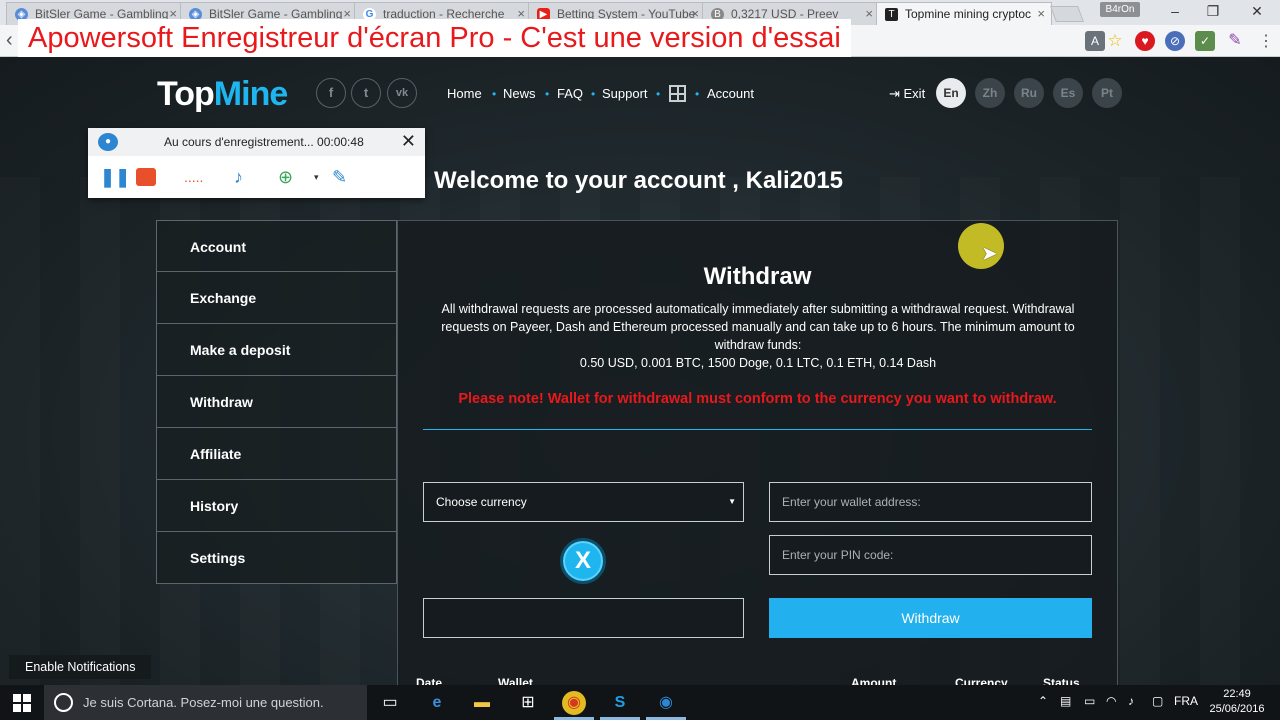  What do you see at coordinates (1065, 701) in the screenshot?
I see `tray-network-icon: ▤` at bounding box center [1065, 701].